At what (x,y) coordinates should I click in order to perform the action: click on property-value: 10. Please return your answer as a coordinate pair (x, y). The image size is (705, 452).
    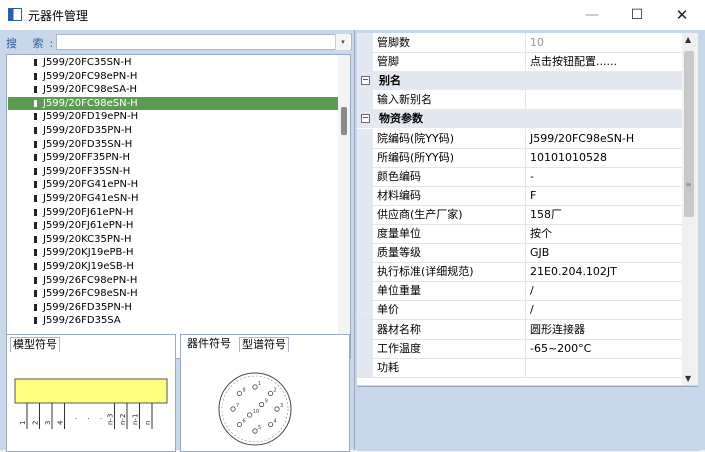
    Looking at the image, I should click on (605, 42).